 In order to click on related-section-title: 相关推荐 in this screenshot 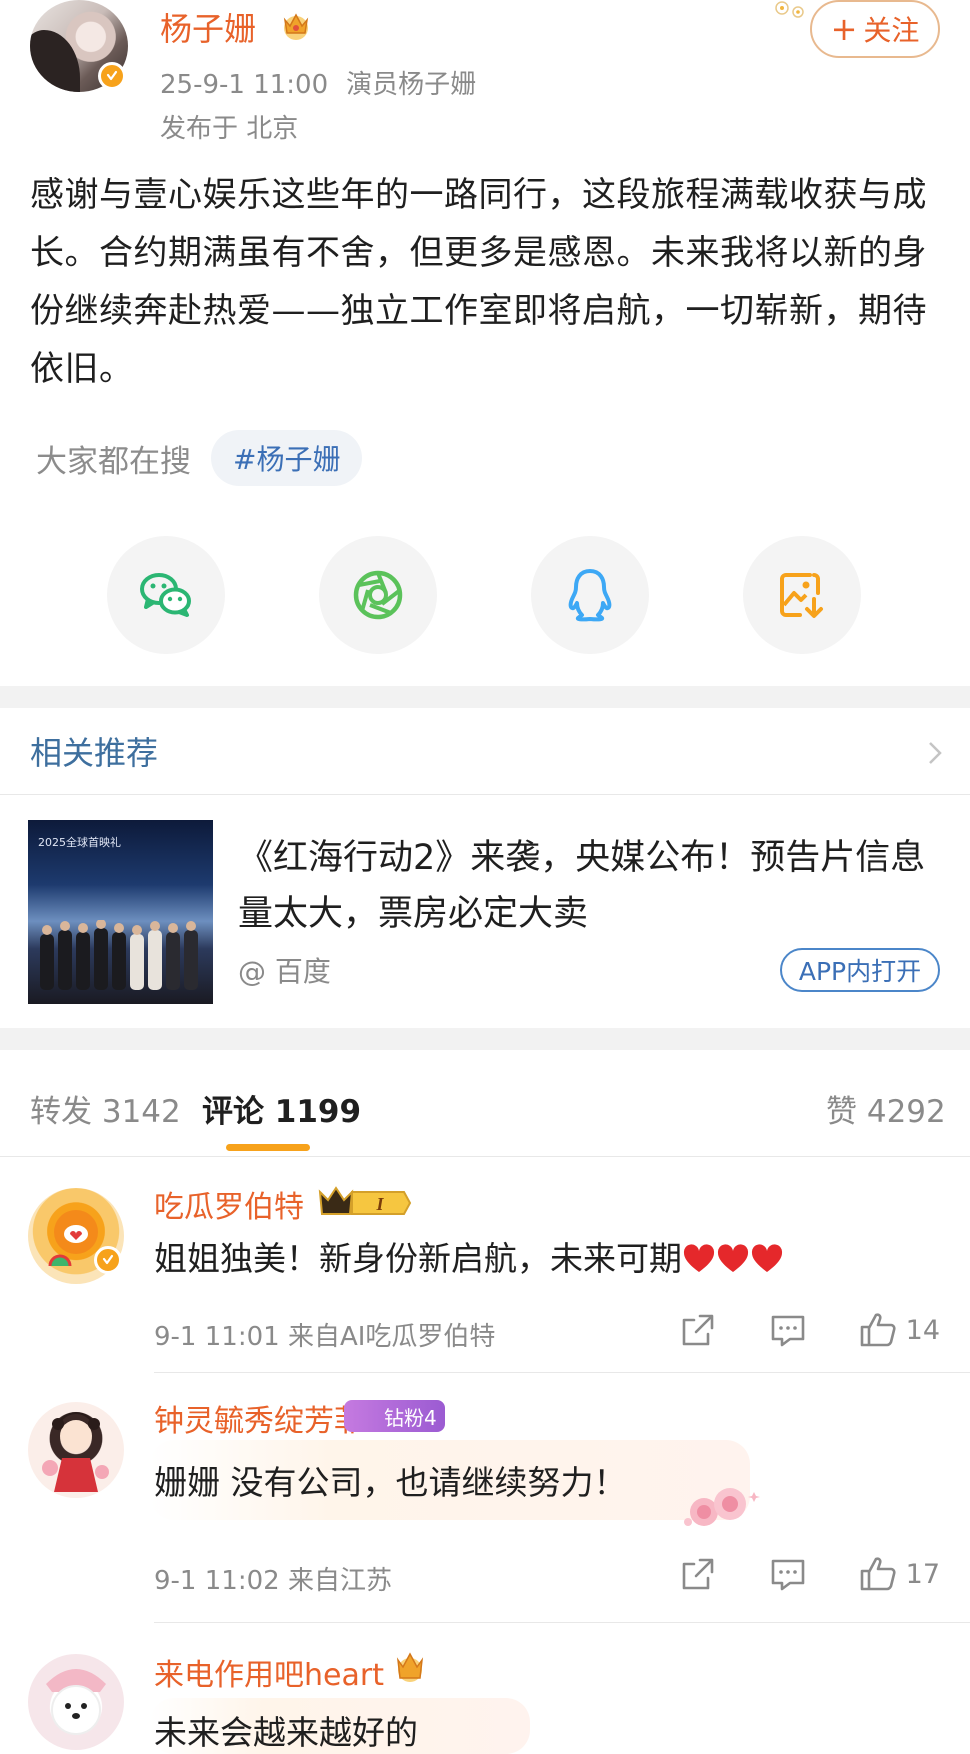, I will do `click(94, 753)`.